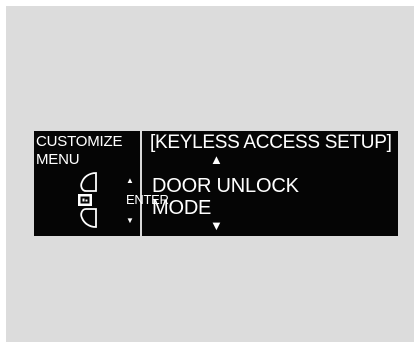 The width and height of the screenshot is (419, 346). I want to click on vertical-divider, so click(141, 183).